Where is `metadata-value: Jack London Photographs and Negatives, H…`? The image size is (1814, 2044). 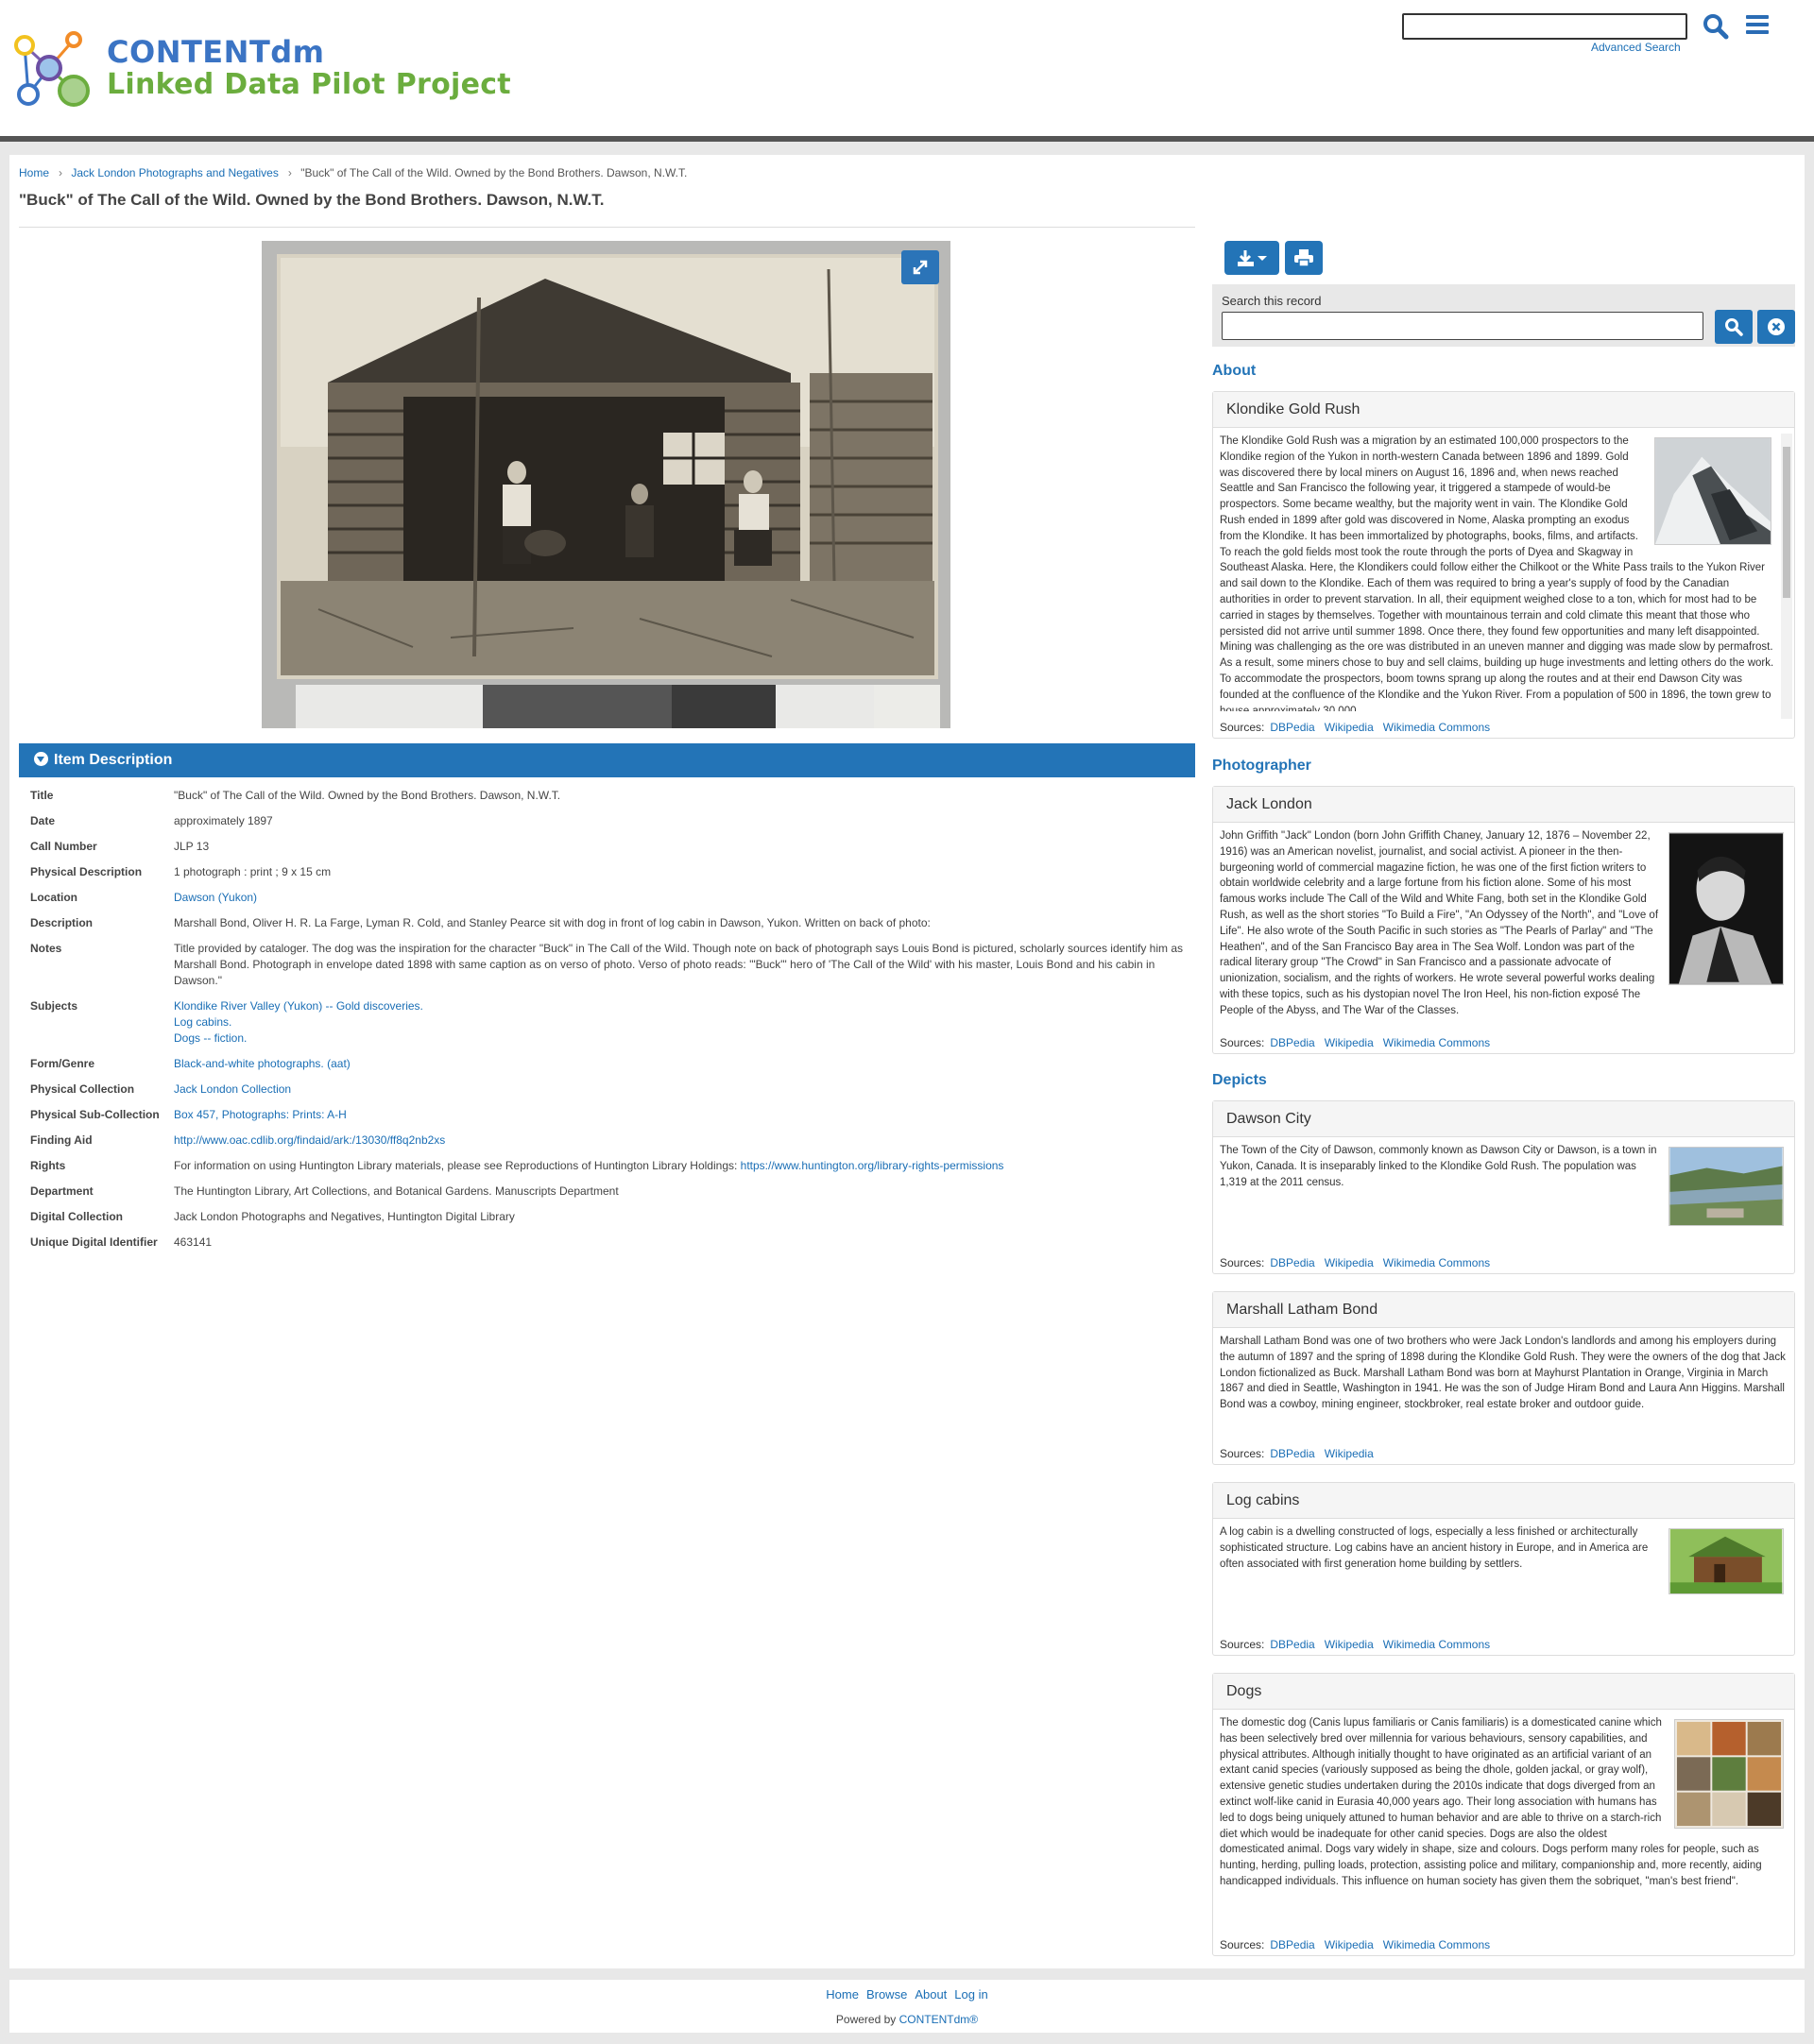
metadata-value: Jack London Photographs and Negatives, H… is located at coordinates (681, 1217).